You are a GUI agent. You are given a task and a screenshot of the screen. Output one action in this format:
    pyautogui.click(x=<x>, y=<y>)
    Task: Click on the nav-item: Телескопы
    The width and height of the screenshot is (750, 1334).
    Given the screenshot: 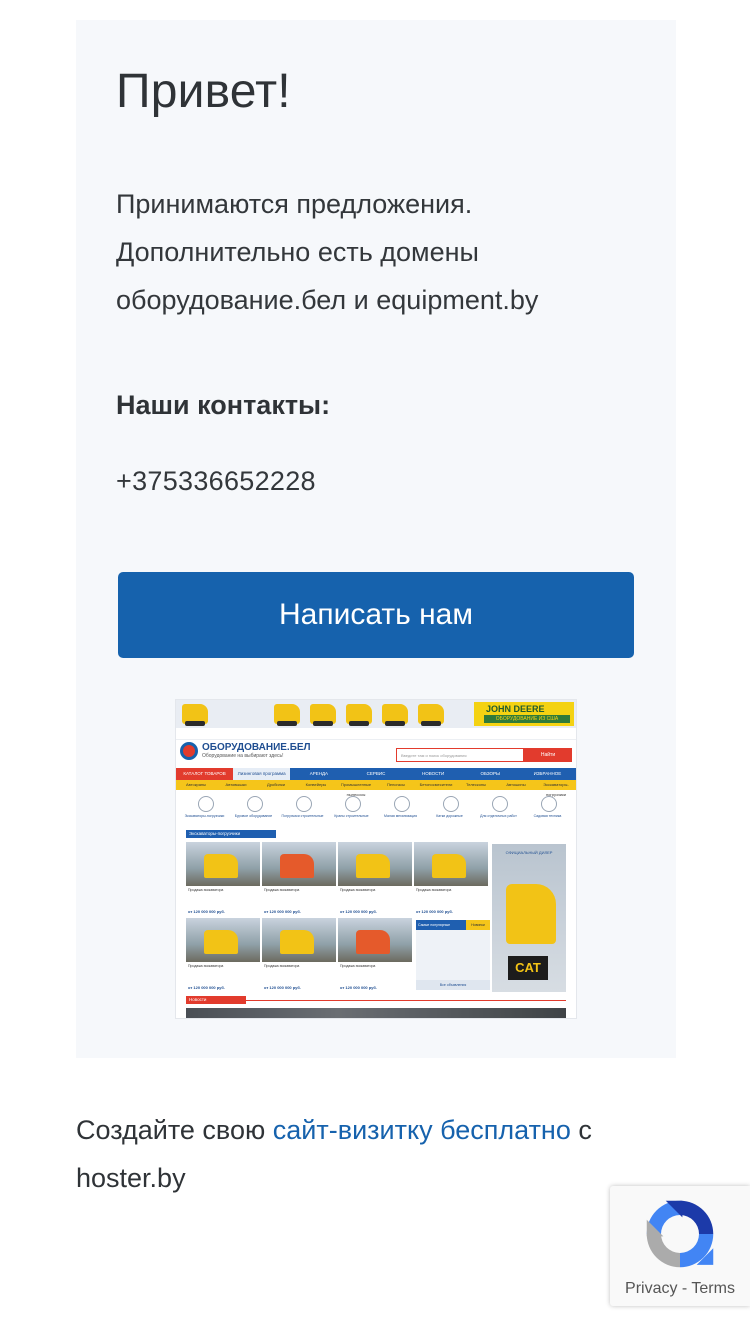 What is the action you would take?
    pyautogui.click(x=476, y=784)
    